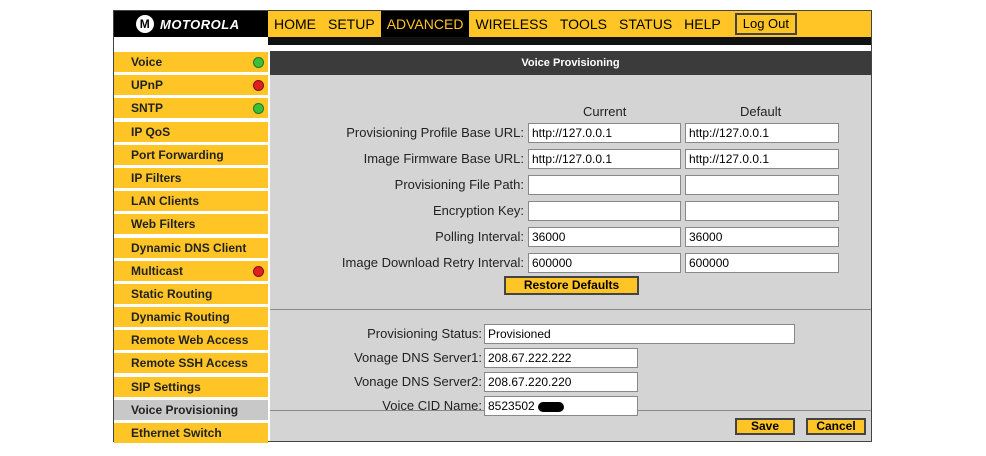  I want to click on section-divider, so click(570, 309).